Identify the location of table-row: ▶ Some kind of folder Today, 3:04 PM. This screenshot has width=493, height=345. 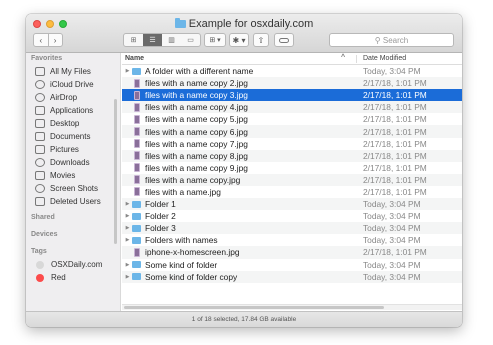
(292, 265).